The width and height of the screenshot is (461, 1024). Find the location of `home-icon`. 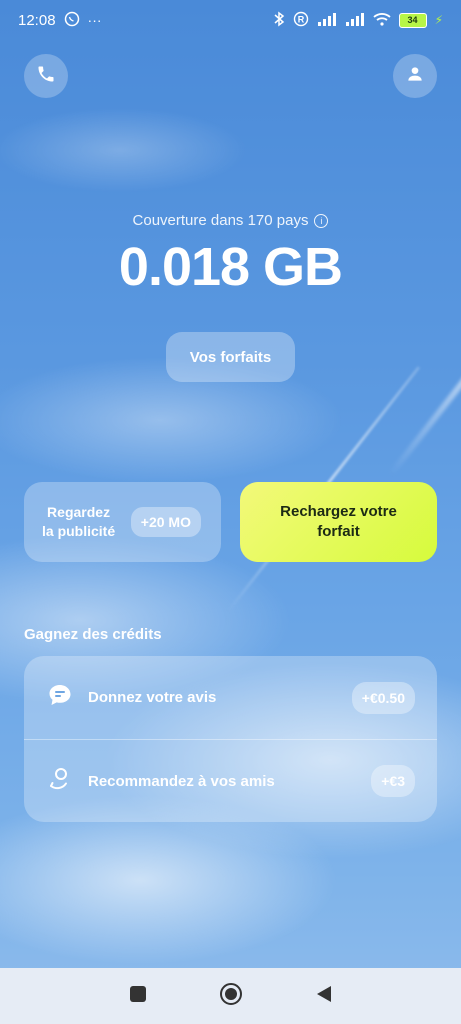

home-icon is located at coordinates (231, 996).